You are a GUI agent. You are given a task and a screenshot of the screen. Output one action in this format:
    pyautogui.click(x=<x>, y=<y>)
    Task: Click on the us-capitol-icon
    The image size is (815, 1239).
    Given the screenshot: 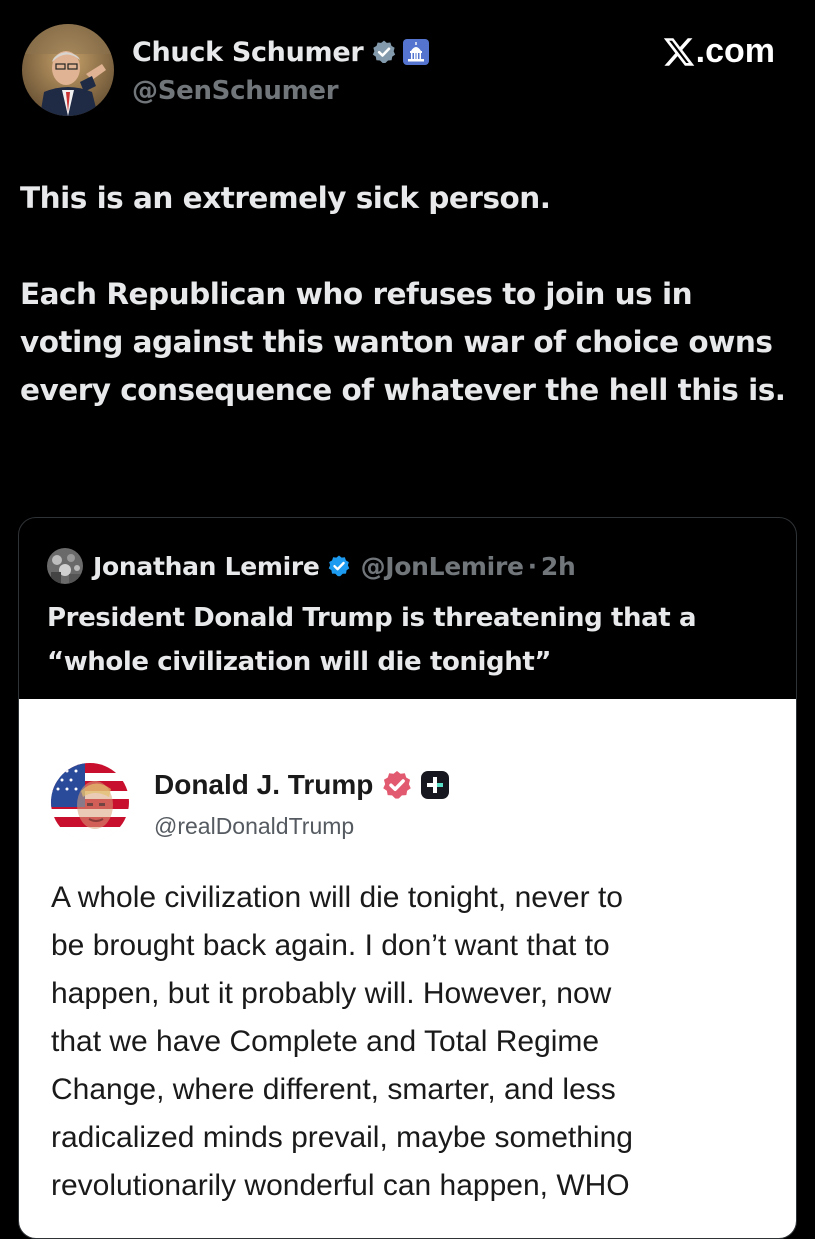 What is the action you would take?
    pyautogui.click(x=416, y=52)
    